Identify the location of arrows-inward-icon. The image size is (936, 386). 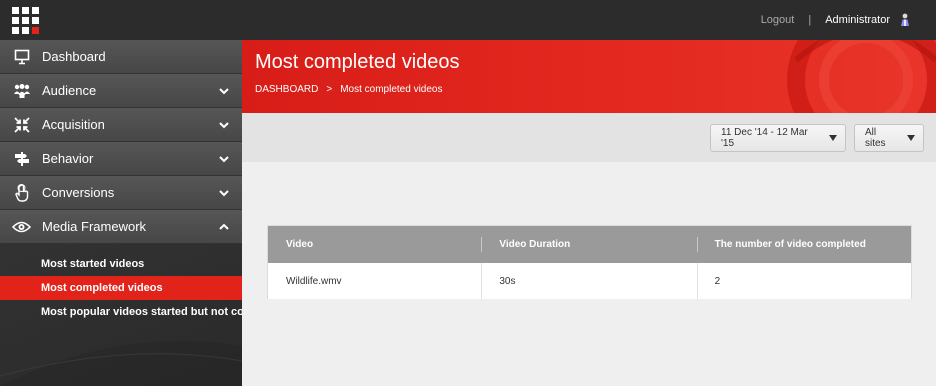
(21, 124).